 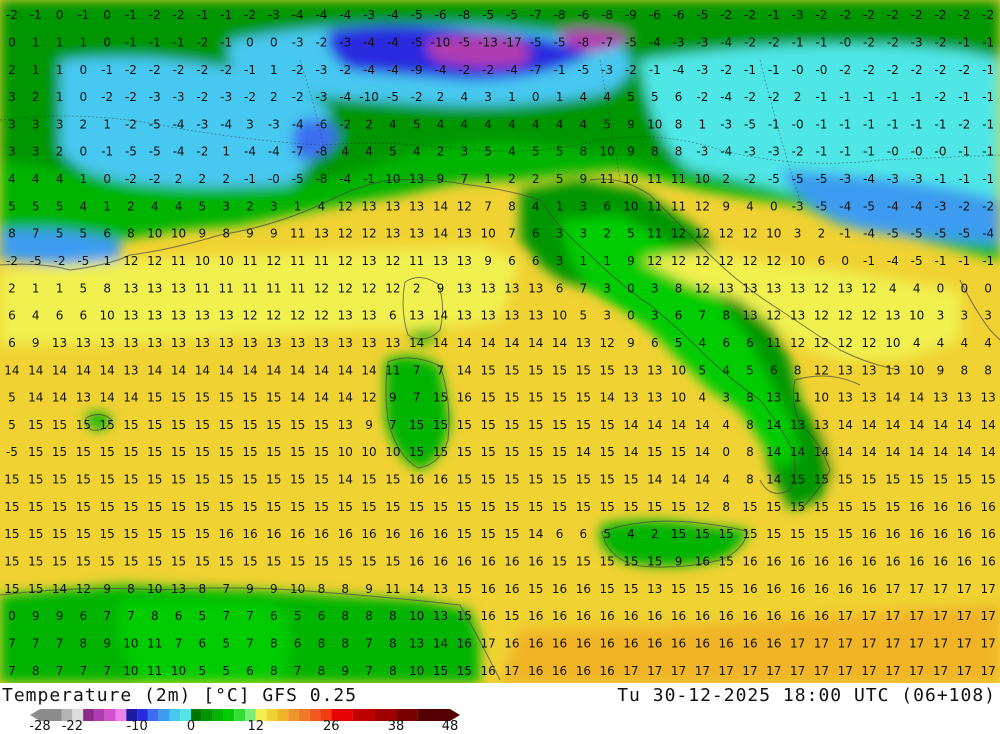 What do you see at coordinates (417, 70) in the screenshot?
I see `temperature-value: -9` at bounding box center [417, 70].